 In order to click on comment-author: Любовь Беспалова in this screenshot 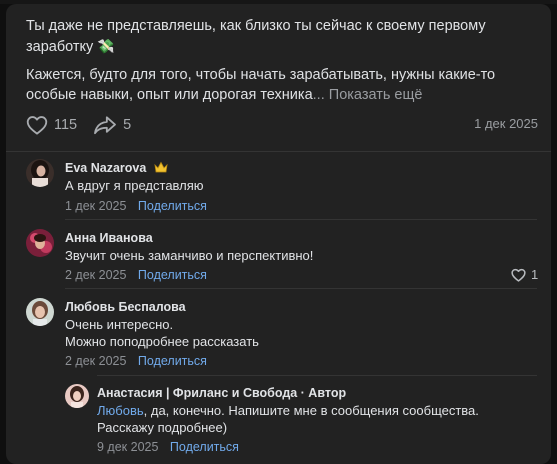, I will do `click(125, 307)`.